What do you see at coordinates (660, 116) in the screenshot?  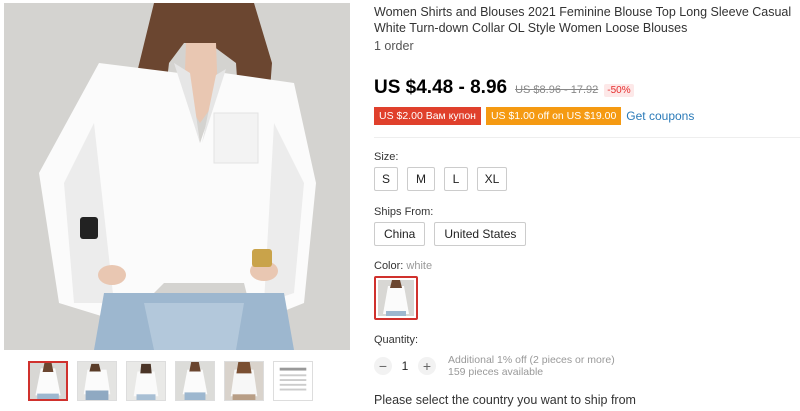 I see `get-coupons-link: Get coupons` at bounding box center [660, 116].